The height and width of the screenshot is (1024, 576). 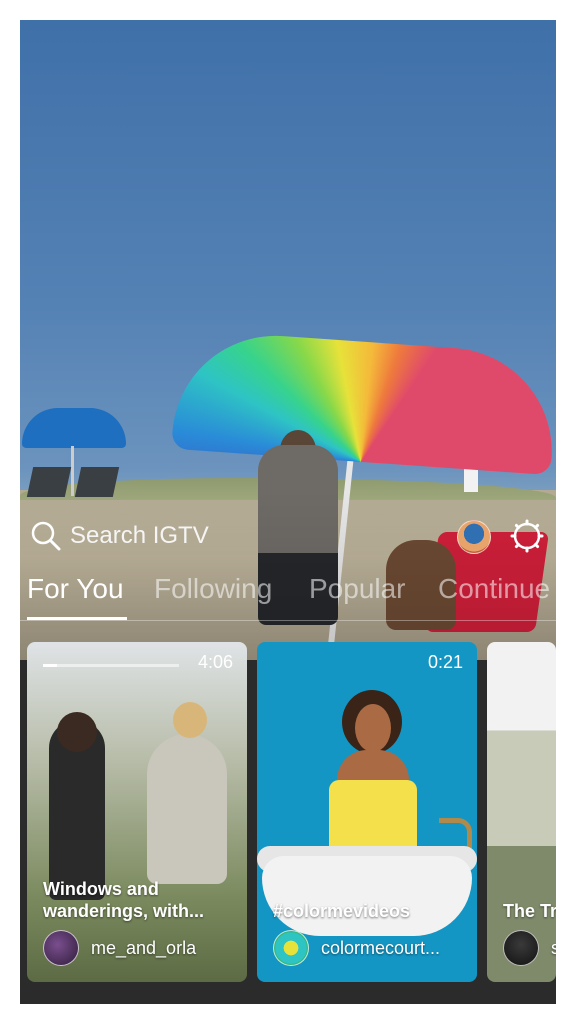 I want to click on search-bar: Search IGTV, so click(x=119, y=536).